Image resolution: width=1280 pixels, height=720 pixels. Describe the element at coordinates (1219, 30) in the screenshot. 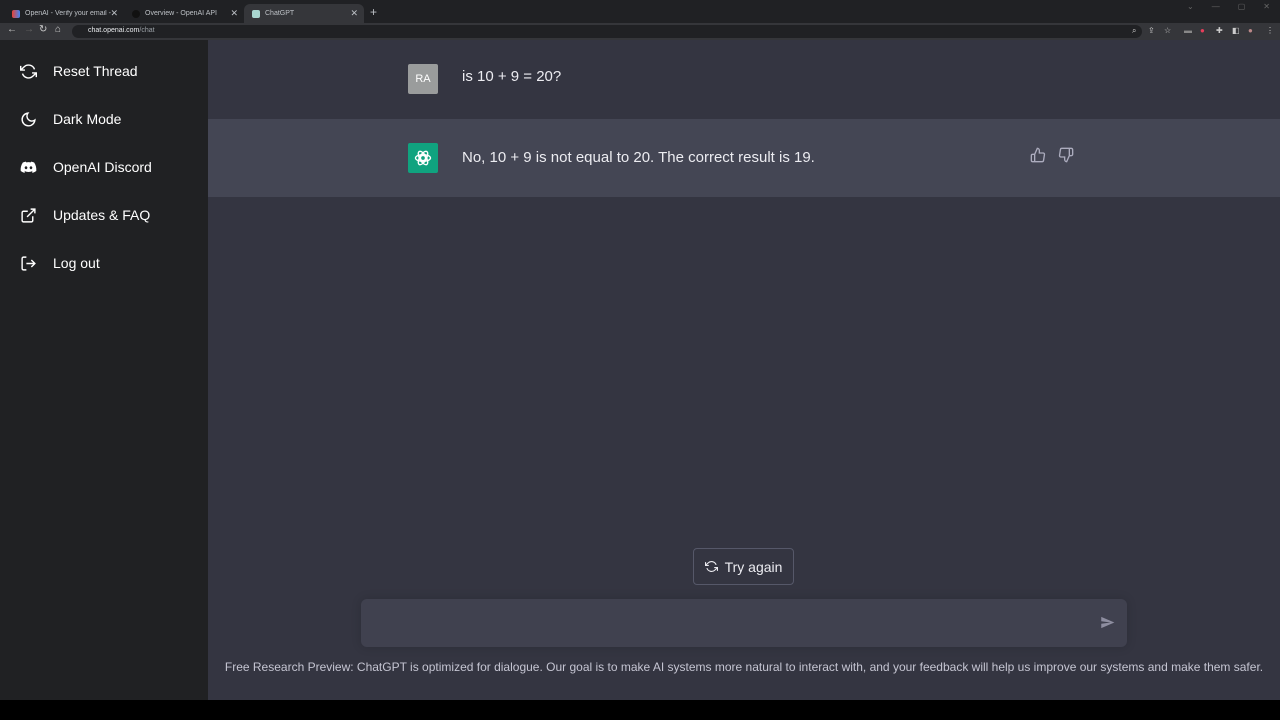

I see `puzzle-icon: ✚` at that location.